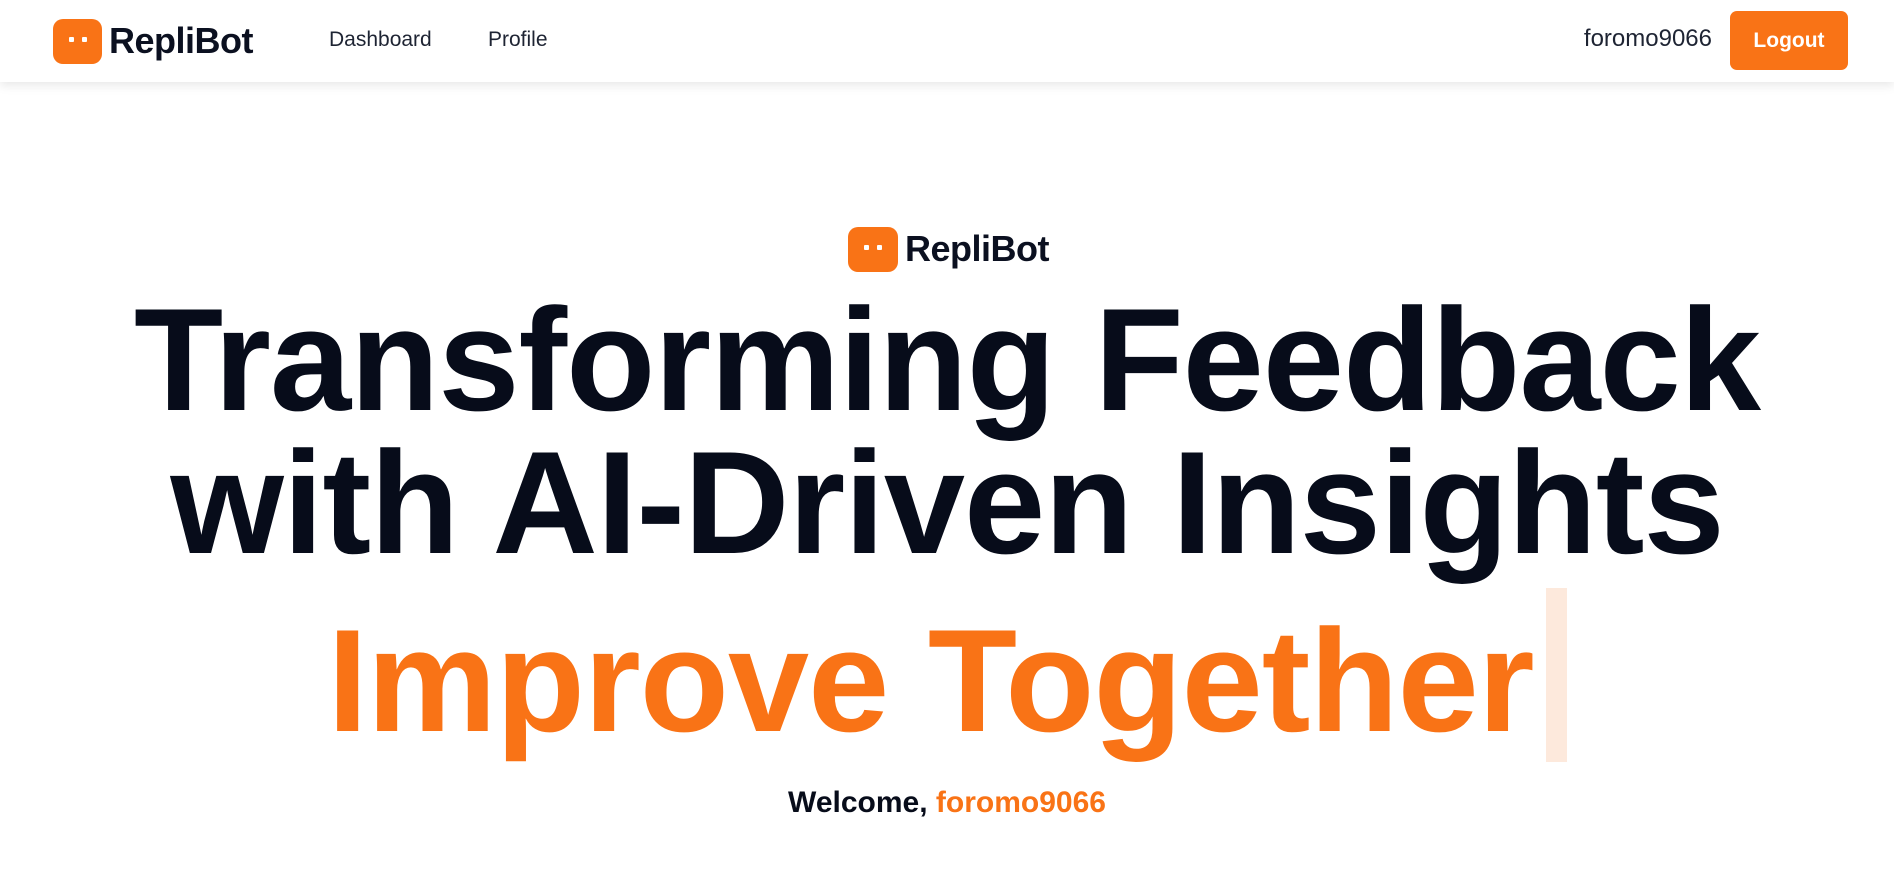  I want to click on hero-brand-logo: RepliBot, so click(949, 249).